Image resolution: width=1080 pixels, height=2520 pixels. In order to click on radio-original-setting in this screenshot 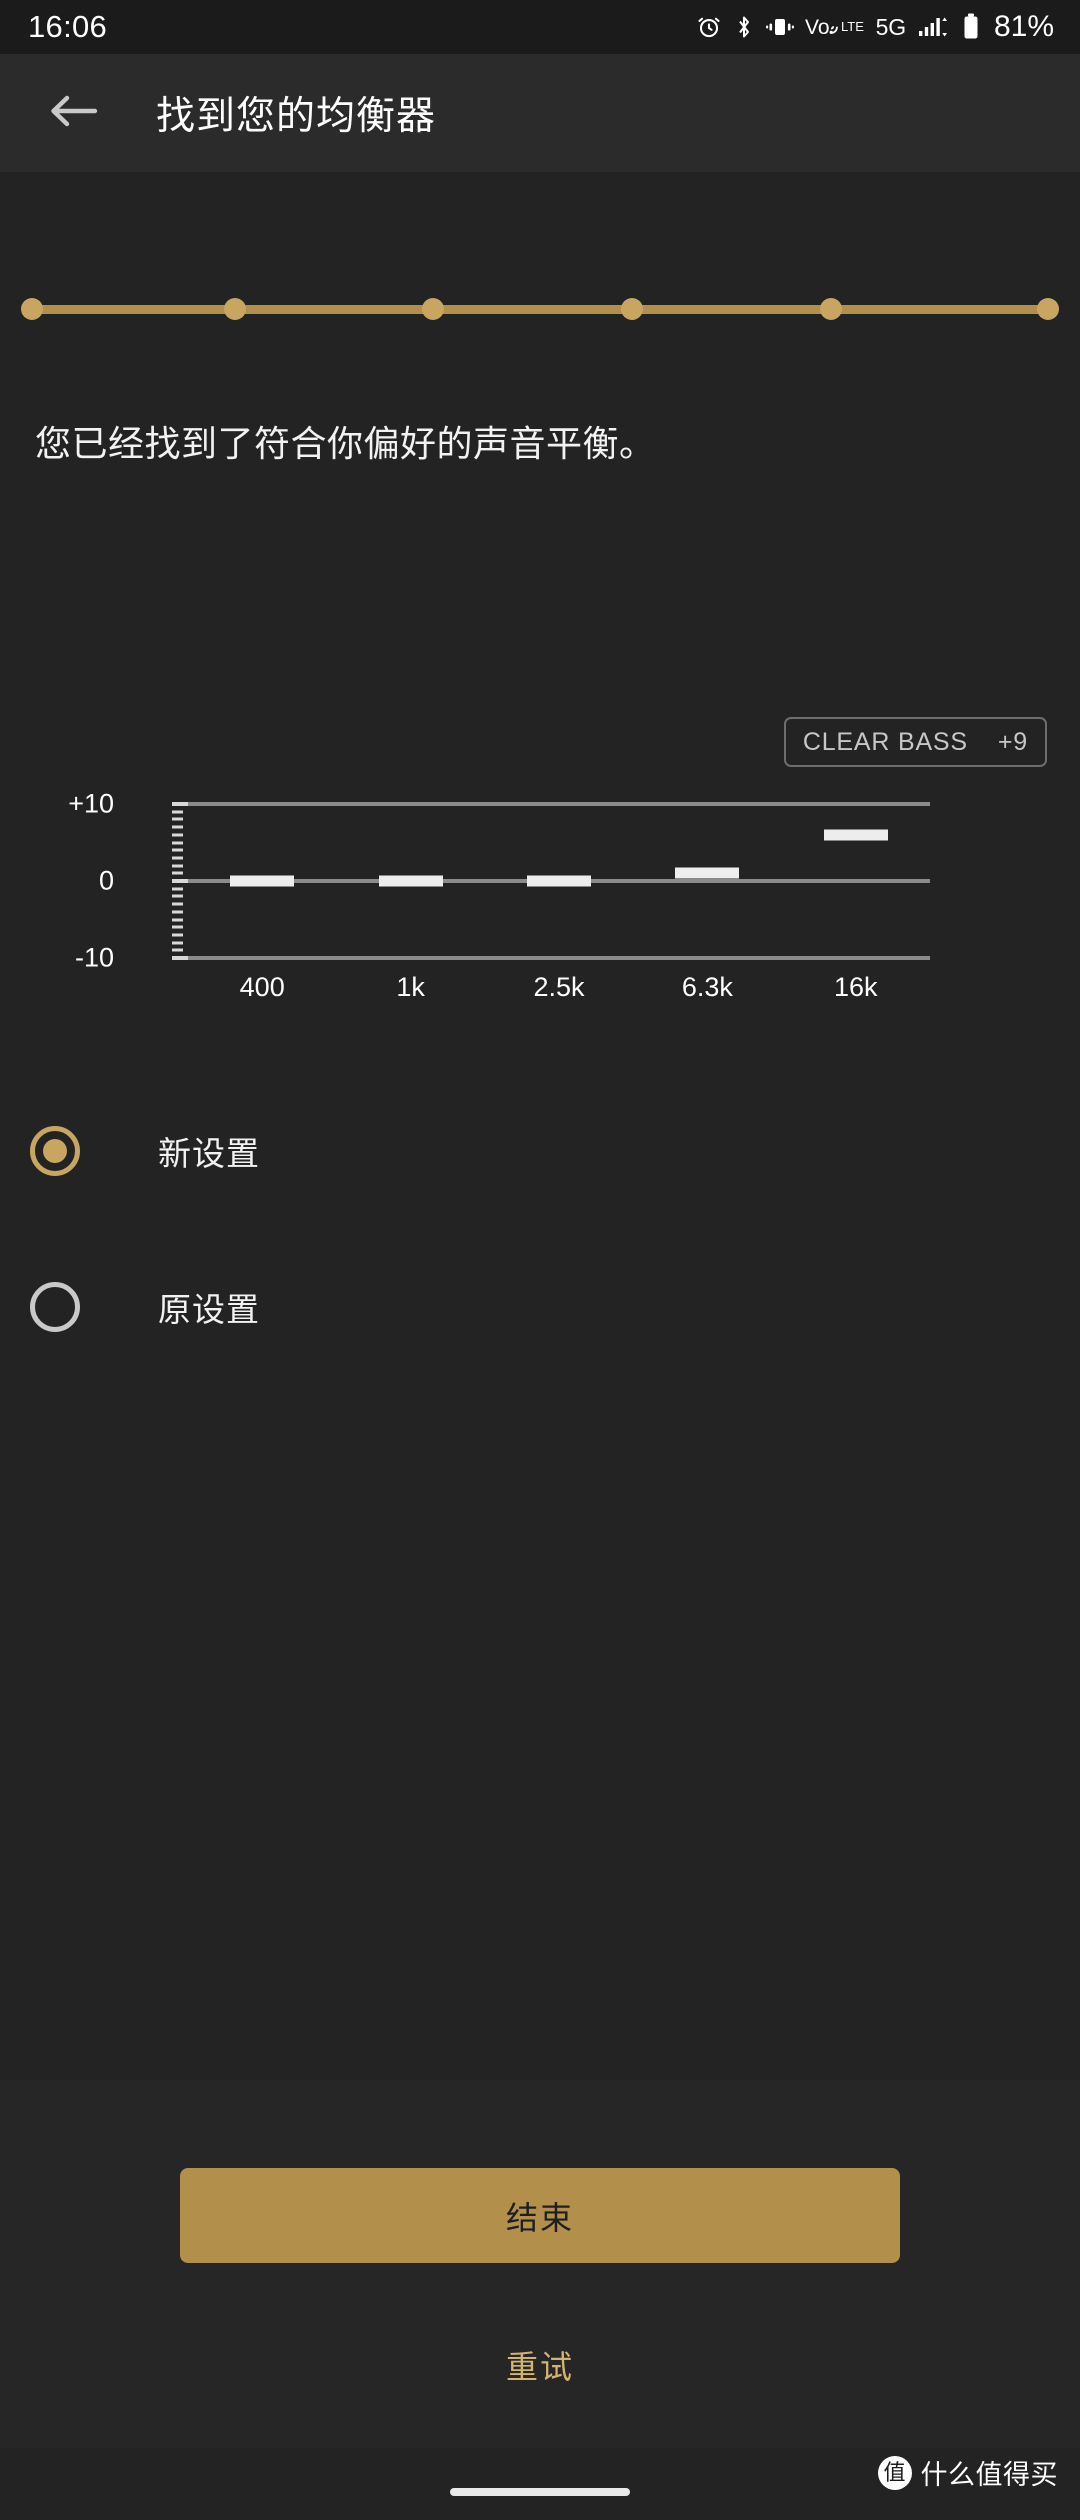, I will do `click(55, 1307)`.